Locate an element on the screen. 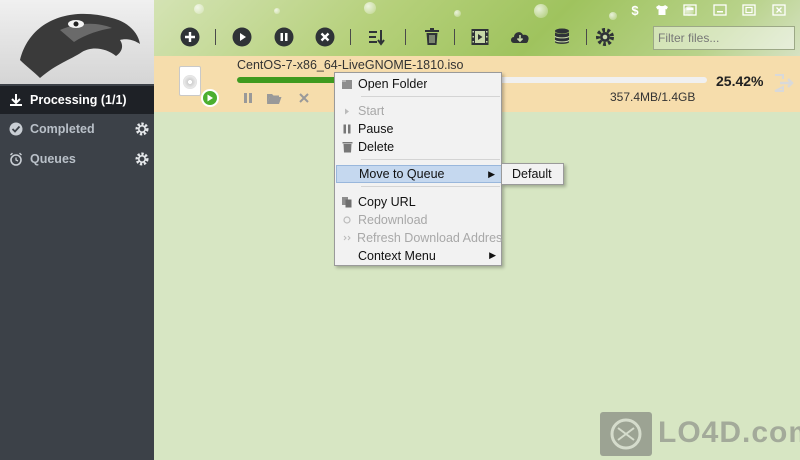 The image size is (800, 460). cloud-download-button is located at coordinates (520, 37).